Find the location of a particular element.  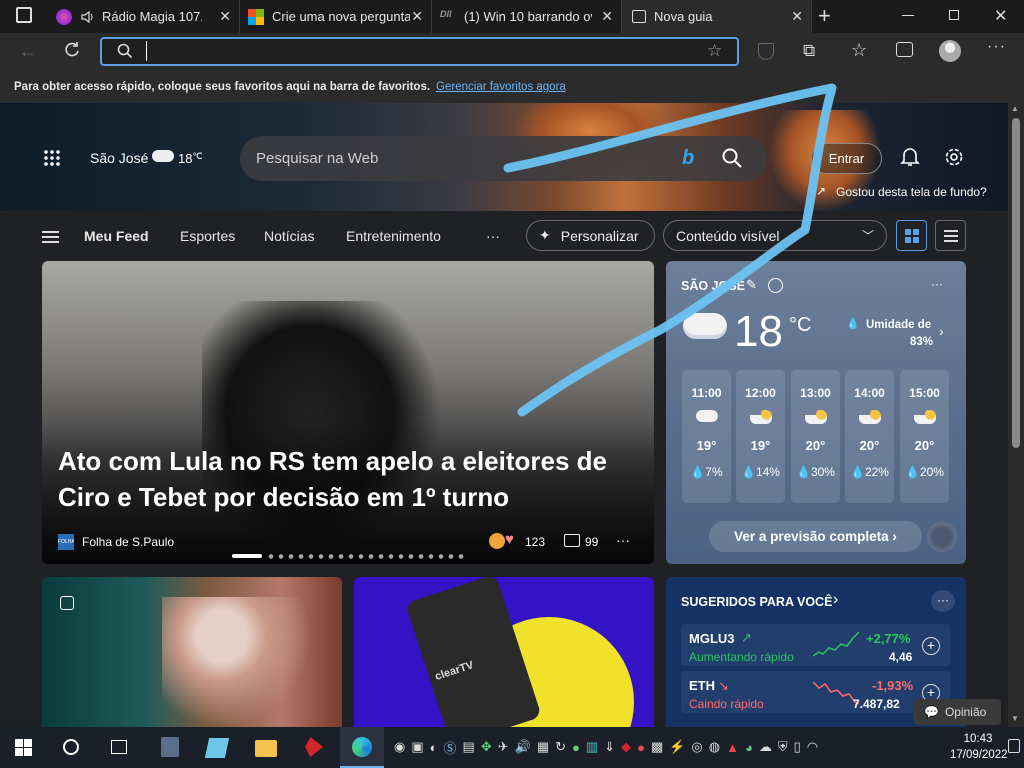

tab-win10: Dll (1) Win 10 barrando ov ✕ is located at coordinates (527, 16).